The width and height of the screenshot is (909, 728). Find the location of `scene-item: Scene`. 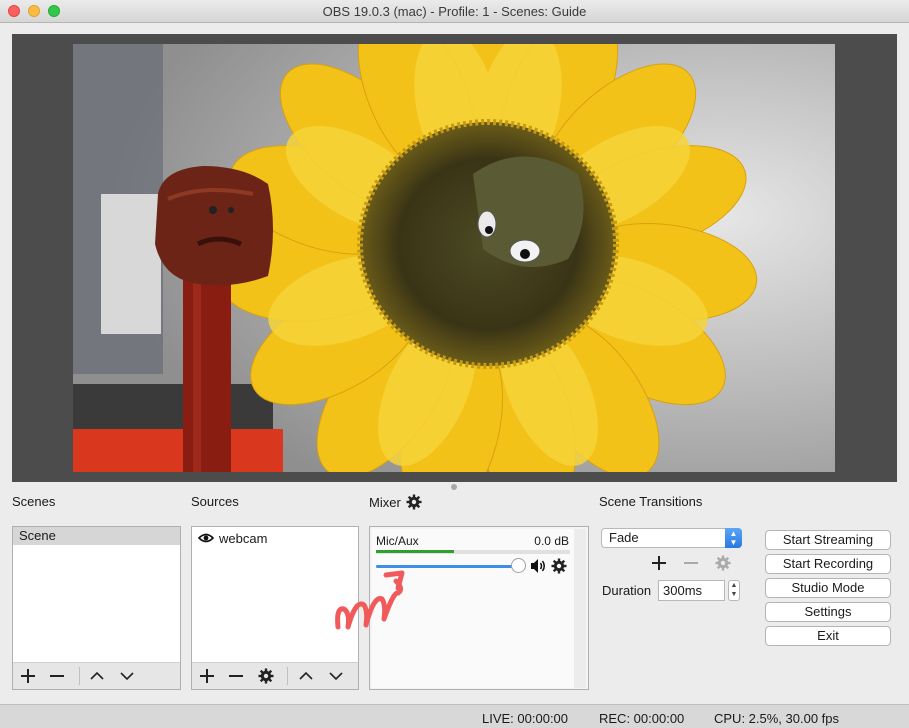

scene-item: Scene is located at coordinates (96, 536).